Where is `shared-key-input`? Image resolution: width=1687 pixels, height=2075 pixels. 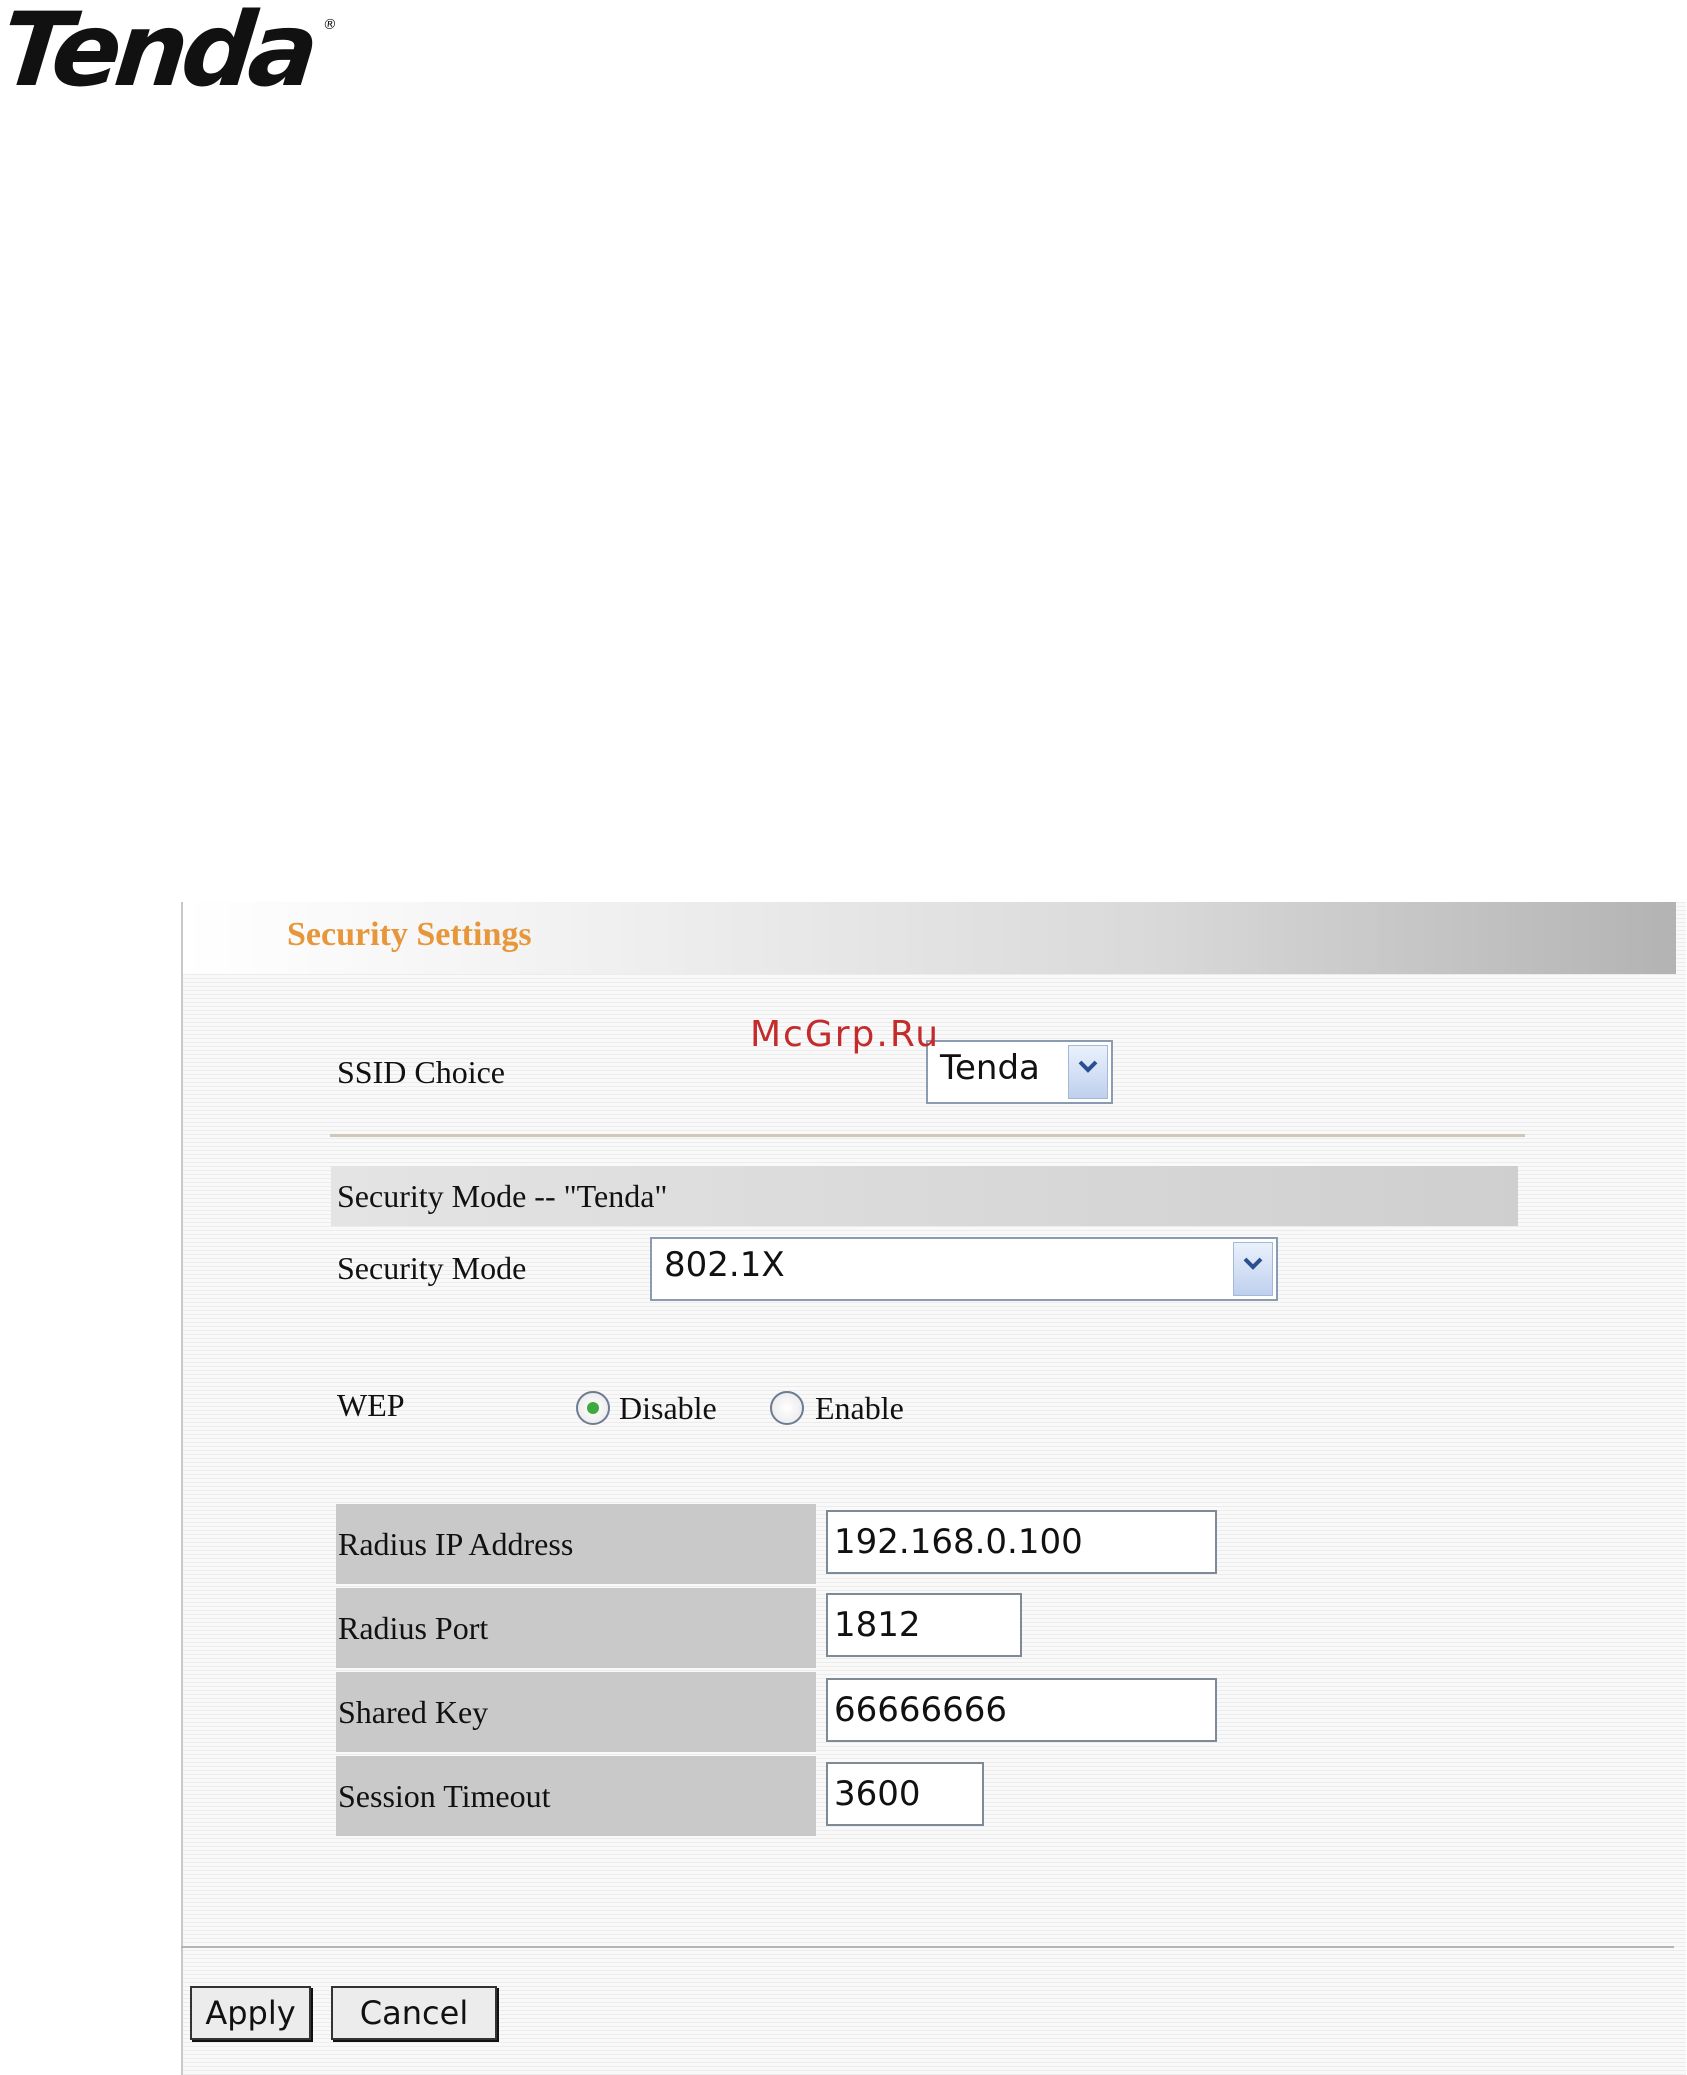 shared-key-input is located at coordinates (1021, 1710).